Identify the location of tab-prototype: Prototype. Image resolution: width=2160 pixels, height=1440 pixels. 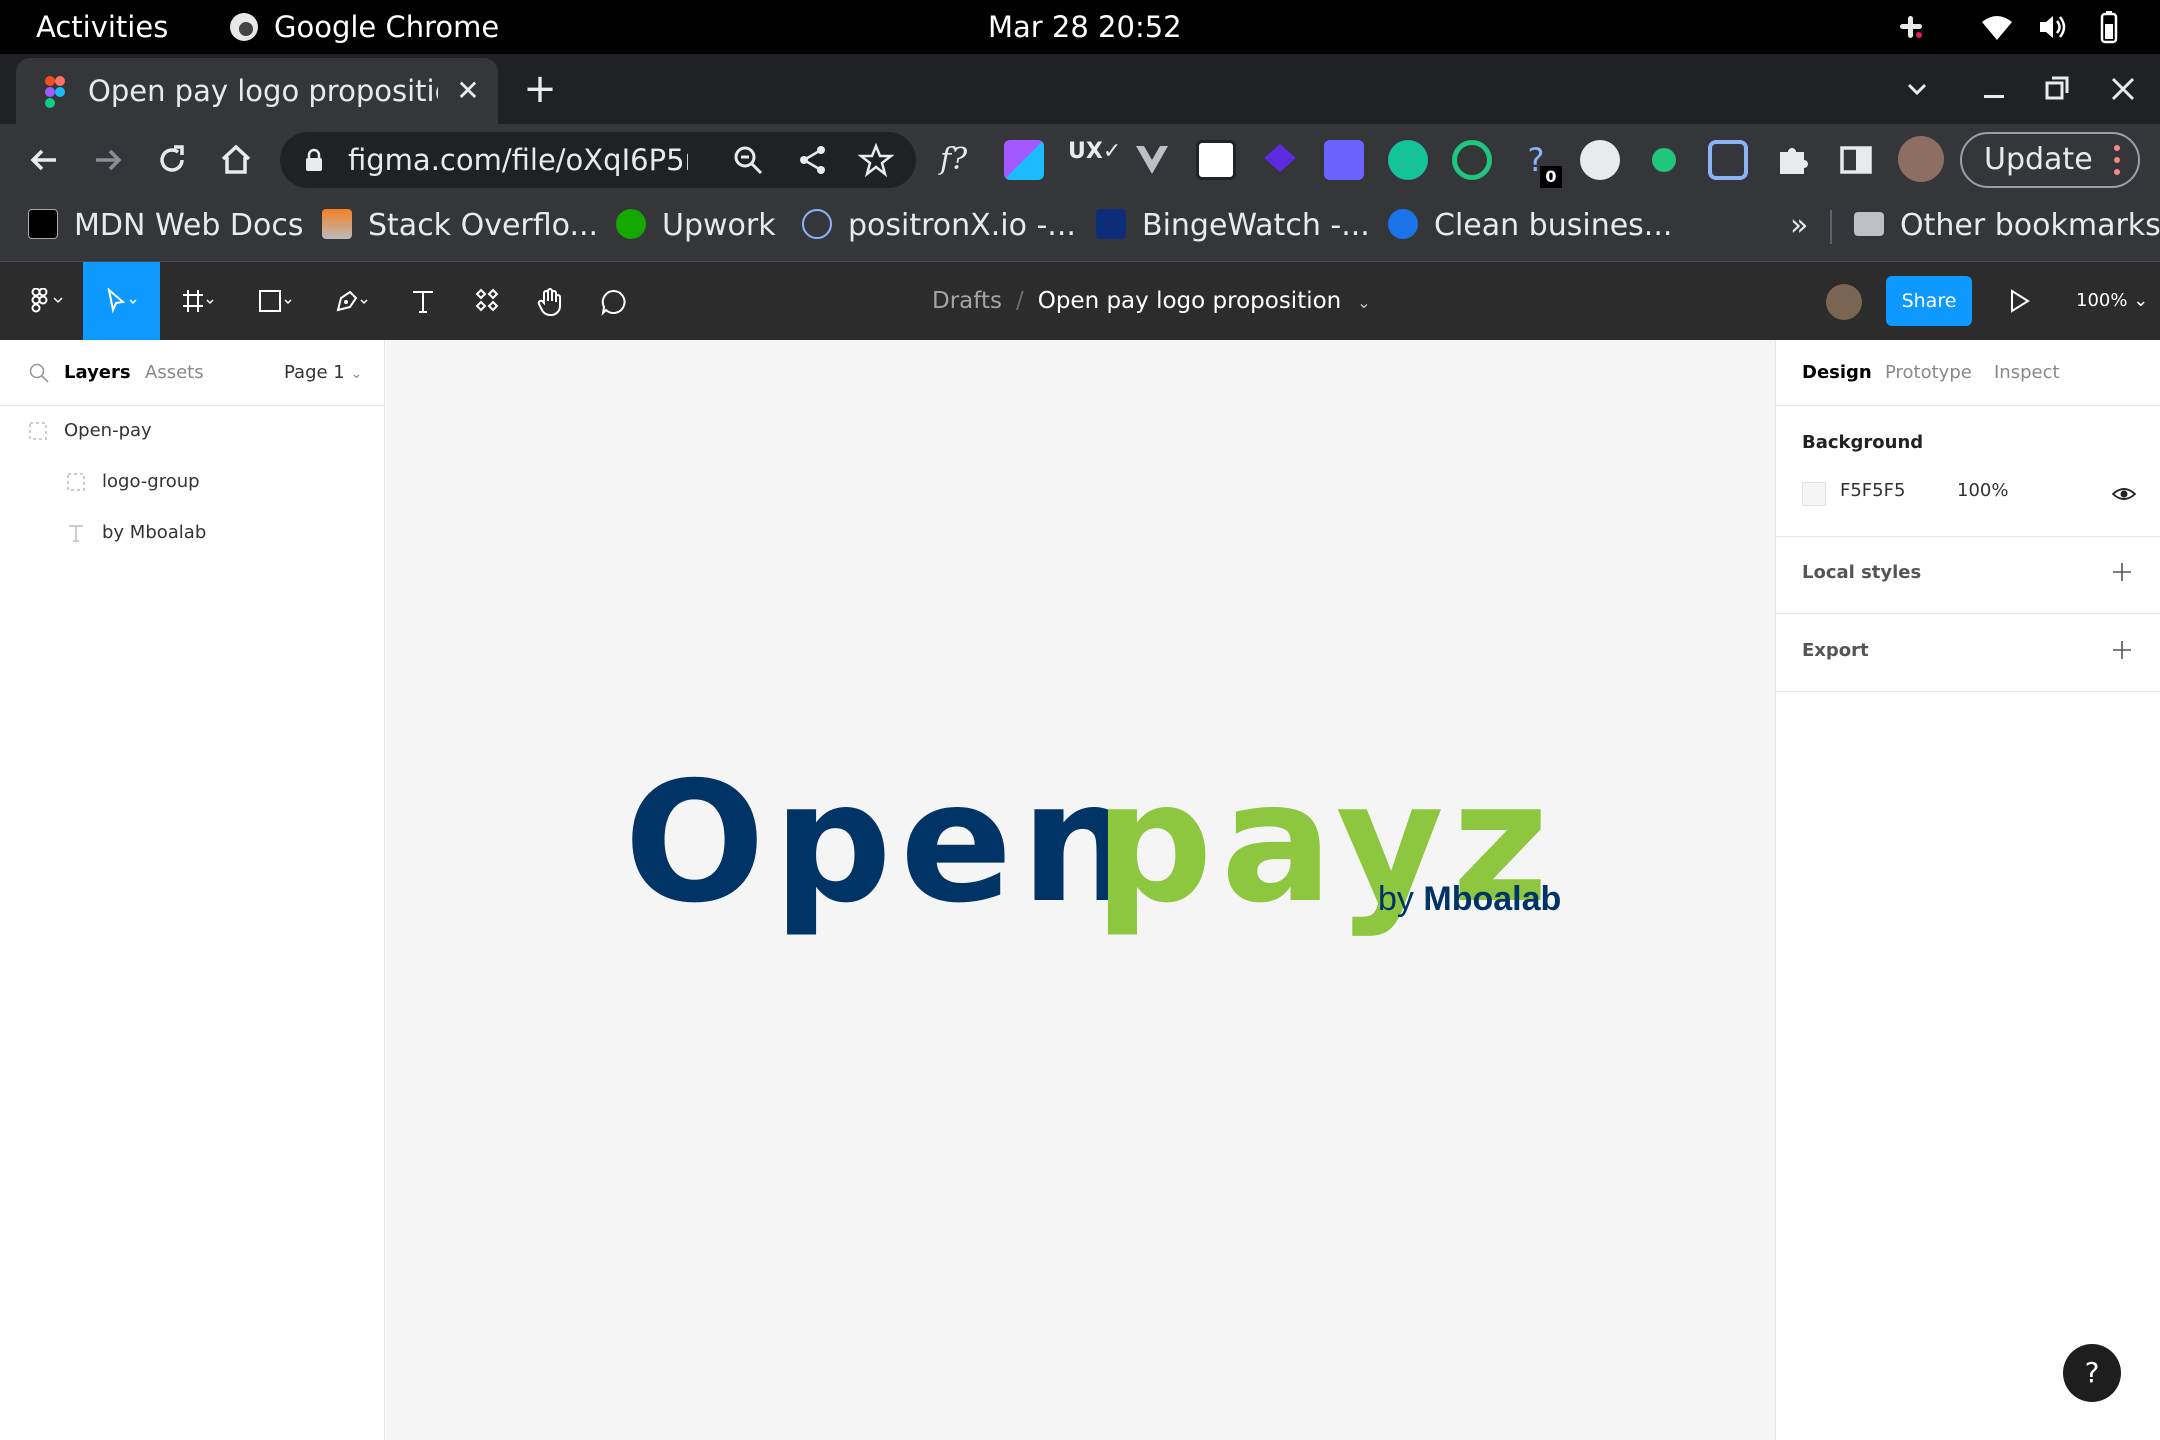
(1928, 373).